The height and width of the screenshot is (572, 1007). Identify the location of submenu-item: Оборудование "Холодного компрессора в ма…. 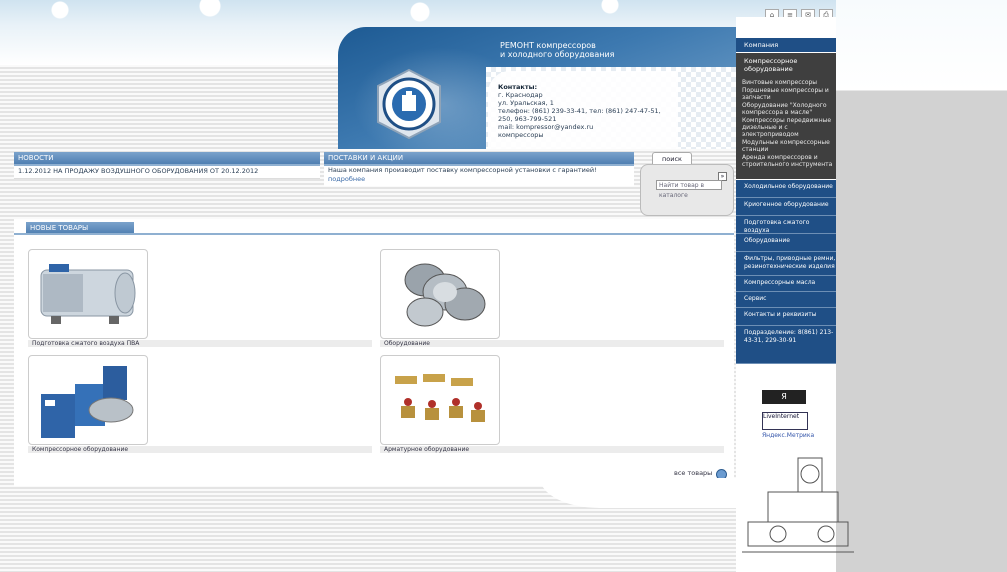
(788, 109).